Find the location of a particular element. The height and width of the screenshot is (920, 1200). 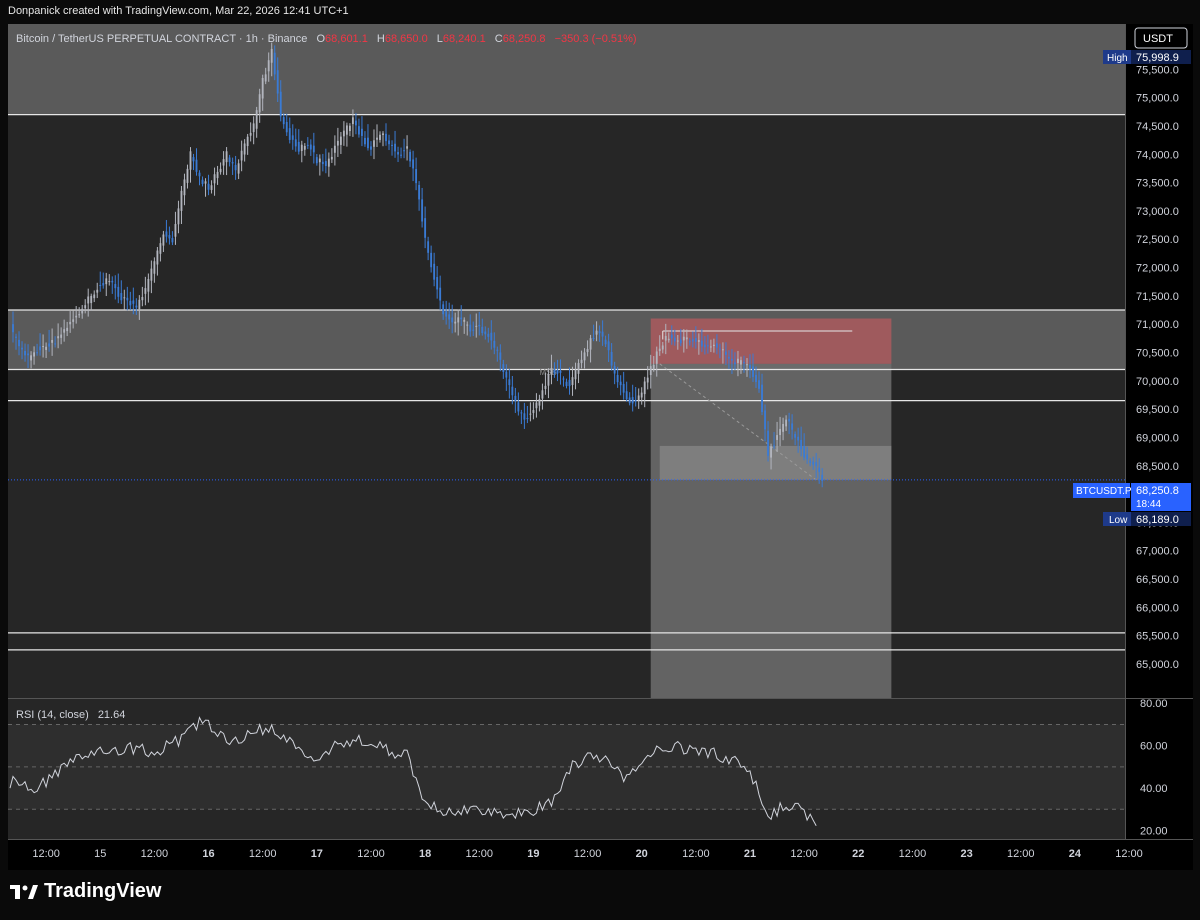

price-axis-tick: 69,500.0 is located at coordinates (1157, 410).